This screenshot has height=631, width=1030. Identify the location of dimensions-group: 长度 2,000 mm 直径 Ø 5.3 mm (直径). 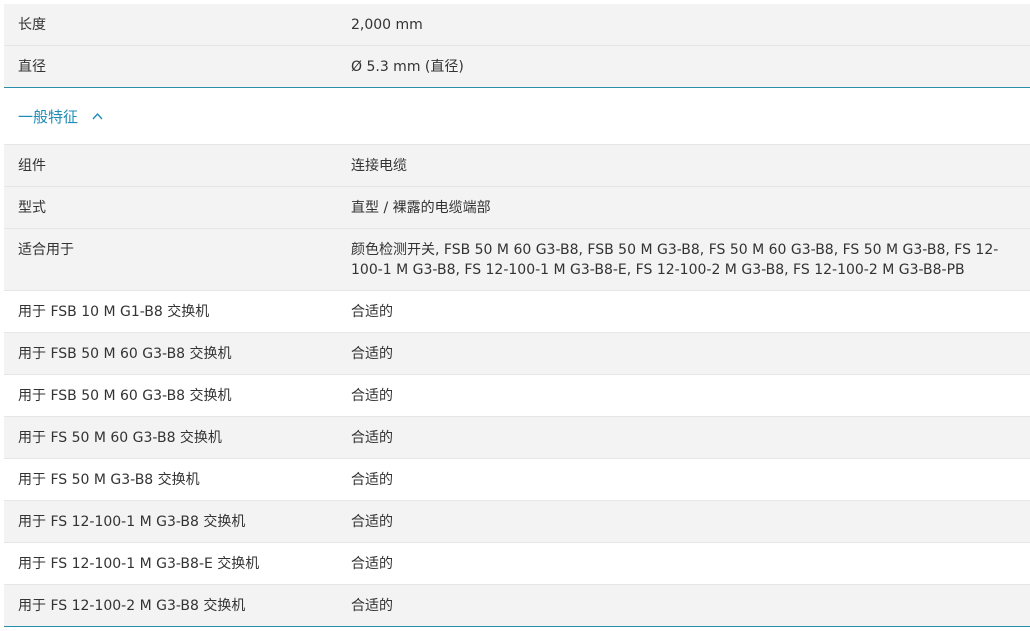
(517, 46).